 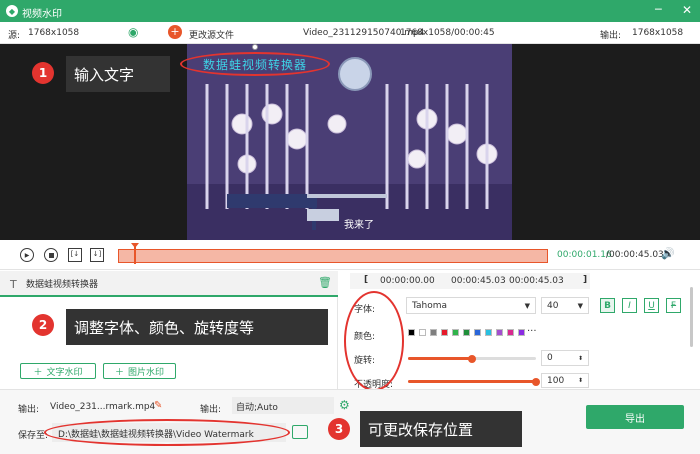 What do you see at coordinates (42, 14) in the screenshot?
I see `window-title: 视频水印` at bounding box center [42, 14].